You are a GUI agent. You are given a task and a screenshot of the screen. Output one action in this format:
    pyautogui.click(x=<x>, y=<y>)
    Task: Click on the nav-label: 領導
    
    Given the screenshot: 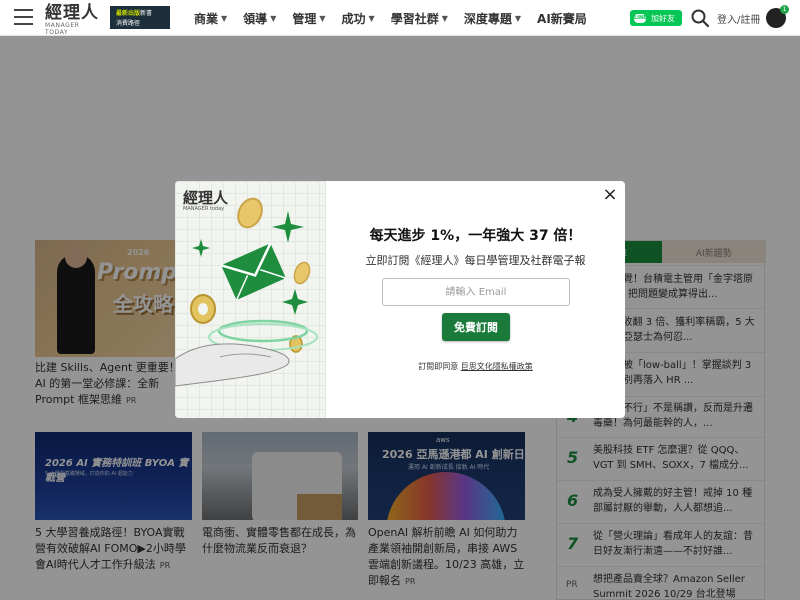 What is the action you would take?
    pyautogui.click(x=255, y=18)
    